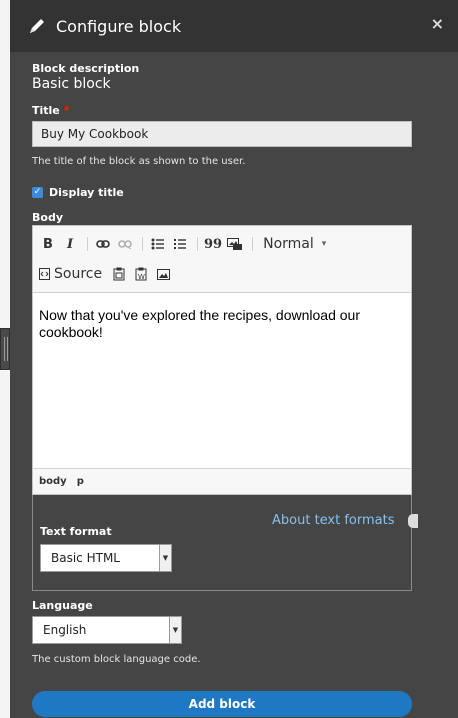  I want to click on italic-button: I, so click(70, 244).